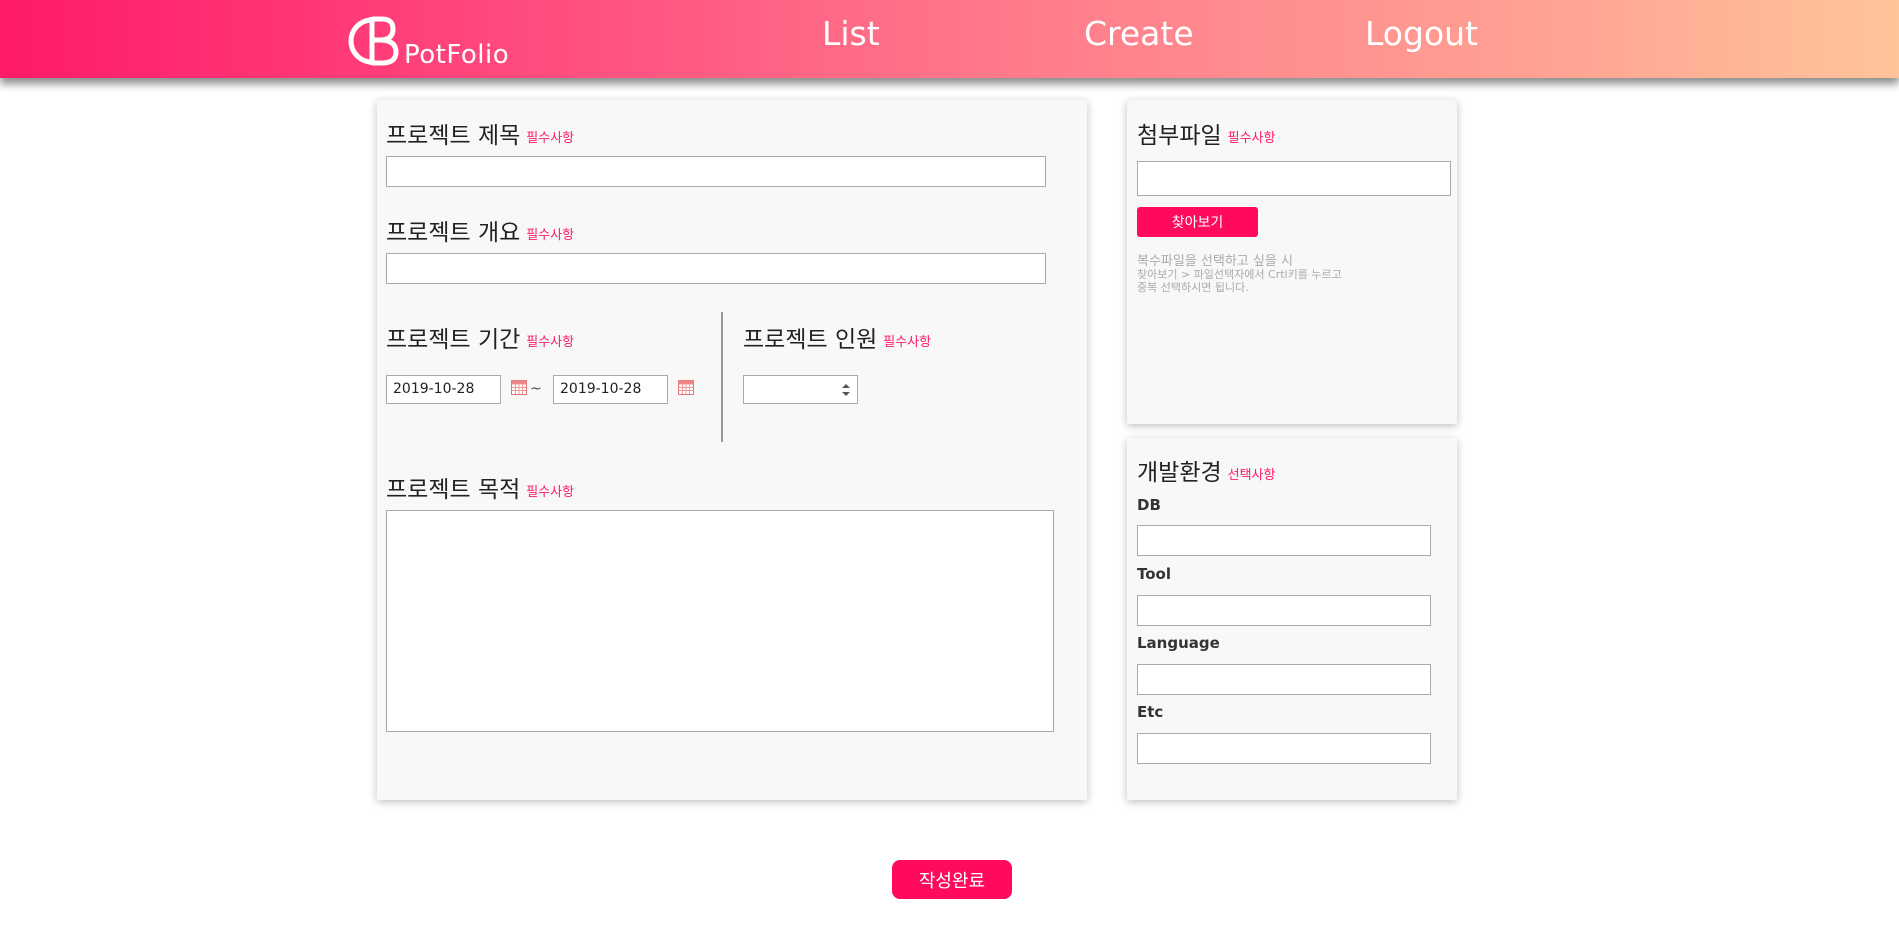 This screenshot has width=1899, height=938. What do you see at coordinates (443, 389) in the screenshot?
I see `start-date-input: 2019-10-28` at bounding box center [443, 389].